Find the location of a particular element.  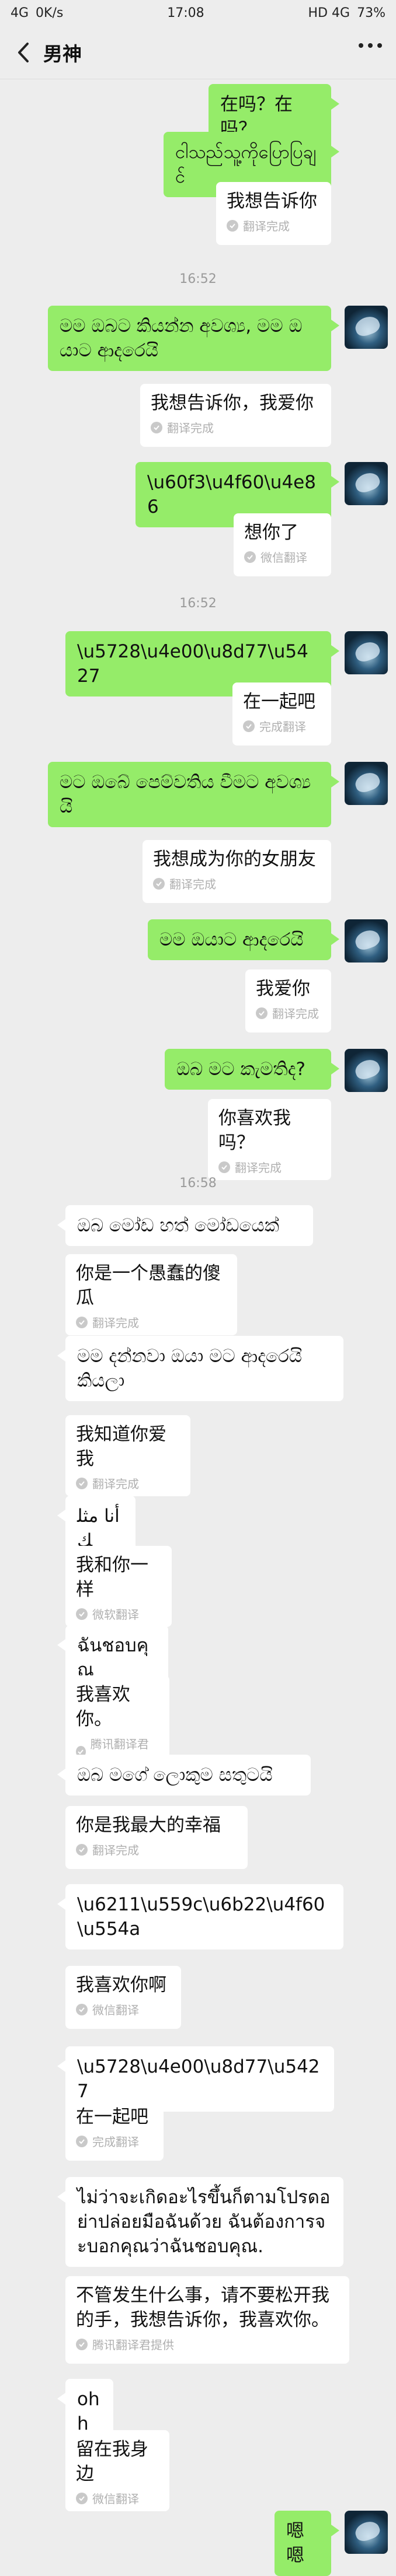

translated-text: 留在我身边 is located at coordinates (112, 2461).